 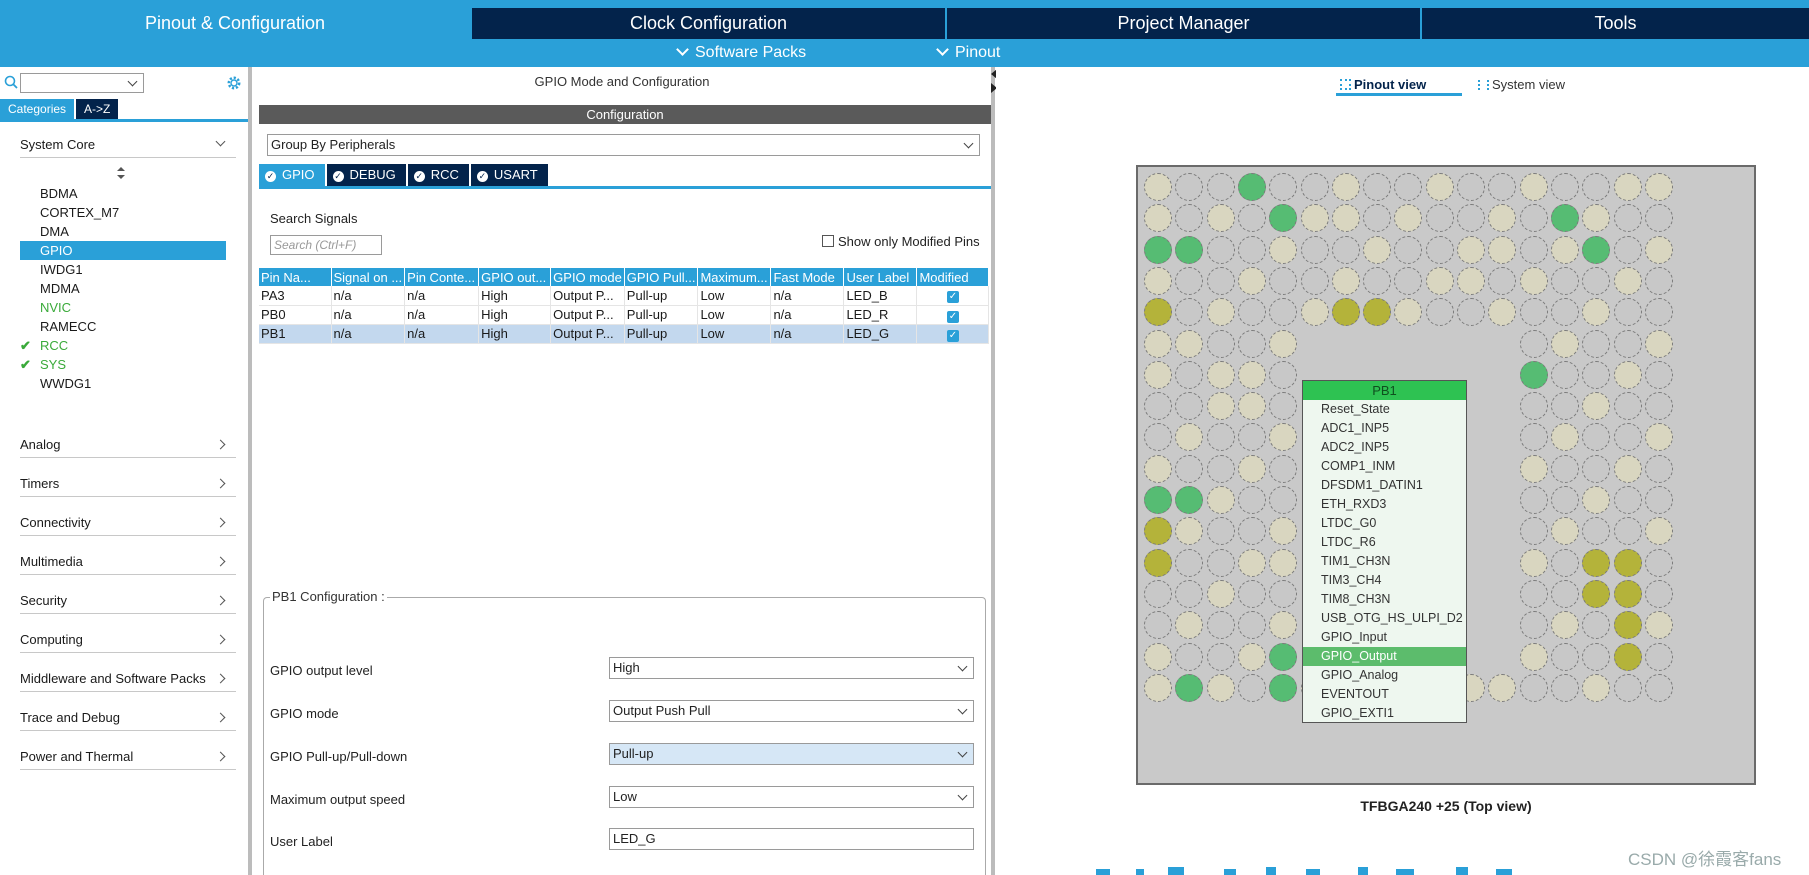 What do you see at coordinates (953, 334) in the screenshot?
I see `modified-cell: ✓` at bounding box center [953, 334].